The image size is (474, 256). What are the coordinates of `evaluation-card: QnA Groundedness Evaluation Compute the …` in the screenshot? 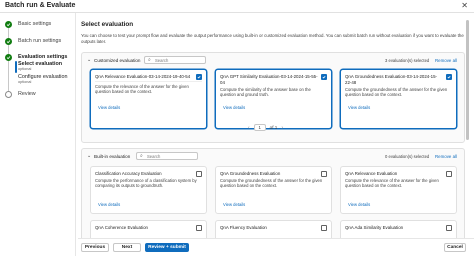 It's located at (273, 190).